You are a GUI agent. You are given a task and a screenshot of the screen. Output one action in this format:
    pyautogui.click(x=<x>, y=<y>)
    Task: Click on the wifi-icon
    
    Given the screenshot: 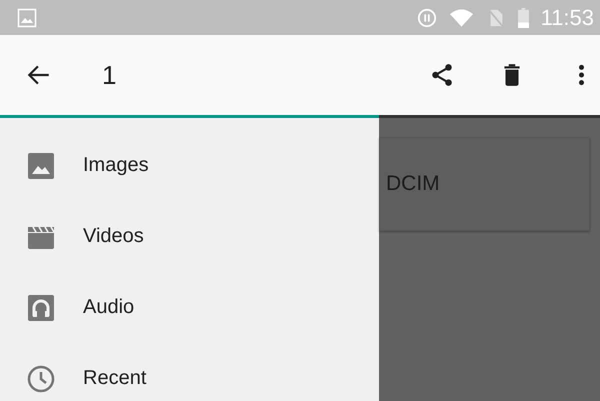 What is the action you would take?
    pyautogui.click(x=461, y=18)
    